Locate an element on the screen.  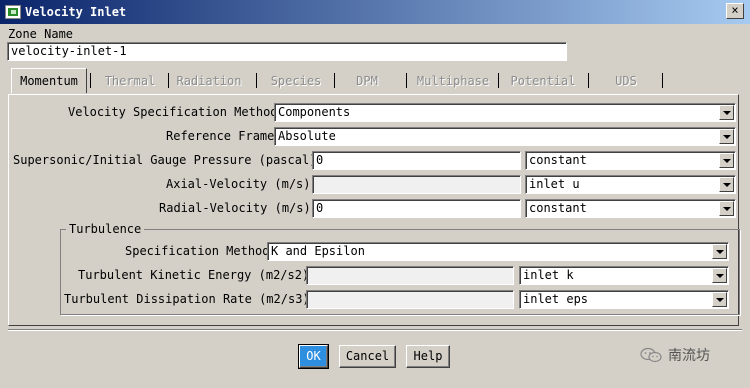
watermark: 南流坊 is located at coordinates (685, 355).